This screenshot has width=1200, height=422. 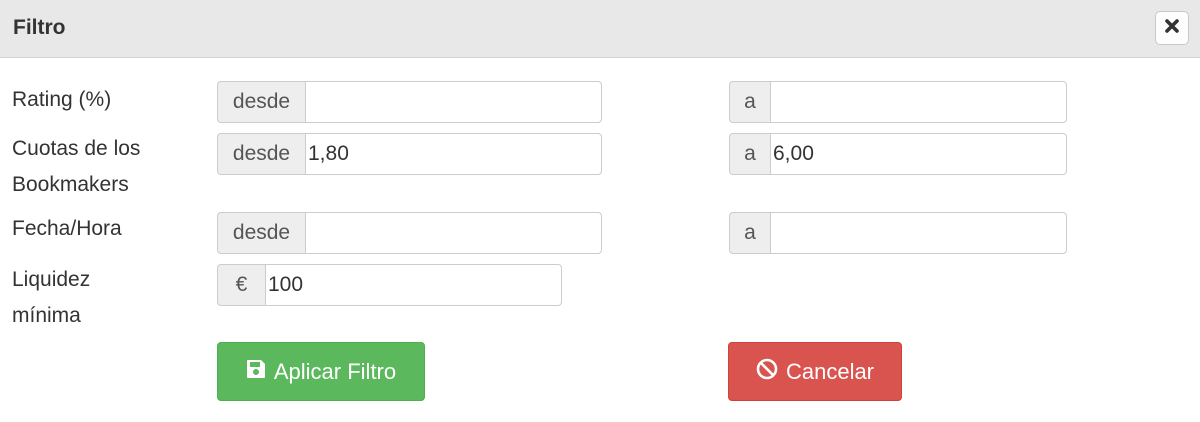 I want to click on rating-from-input, so click(x=453, y=102).